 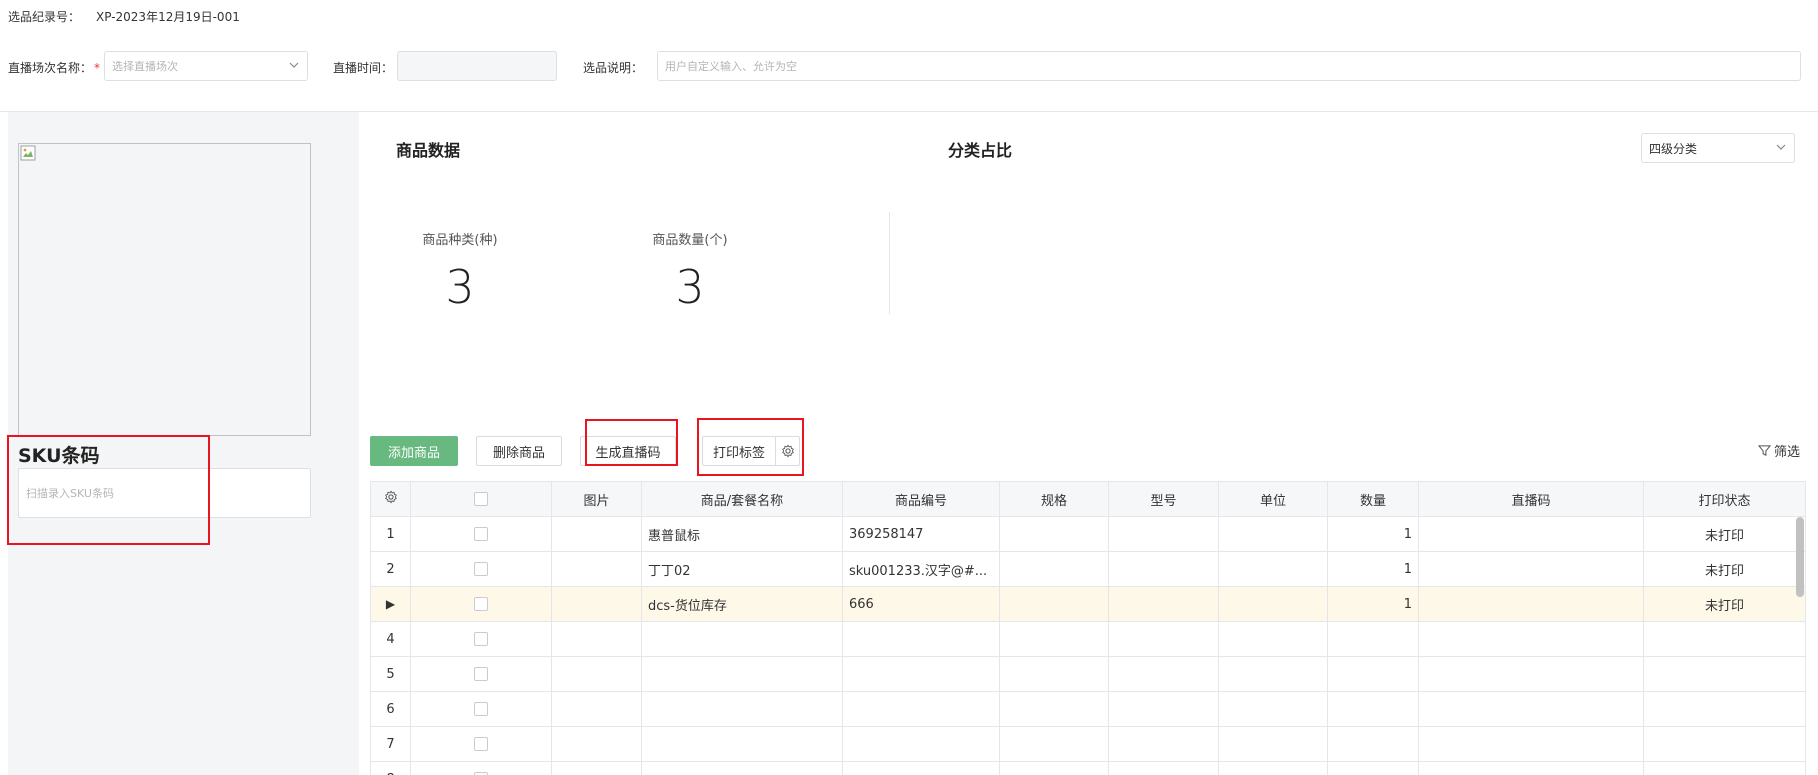 I want to click on table-row: 7, so click(x=1088, y=744).